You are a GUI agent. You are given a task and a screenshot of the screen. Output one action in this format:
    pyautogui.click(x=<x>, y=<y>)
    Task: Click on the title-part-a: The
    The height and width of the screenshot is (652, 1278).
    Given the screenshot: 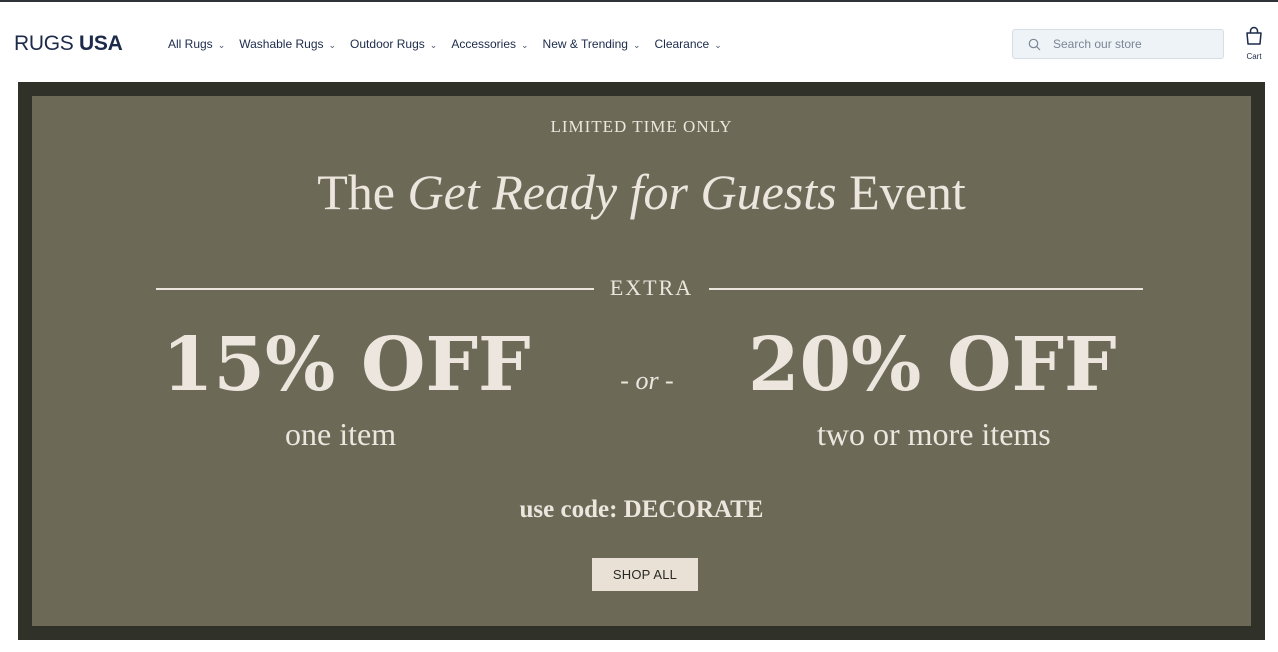 What is the action you would take?
    pyautogui.click(x=362, y=192)
    